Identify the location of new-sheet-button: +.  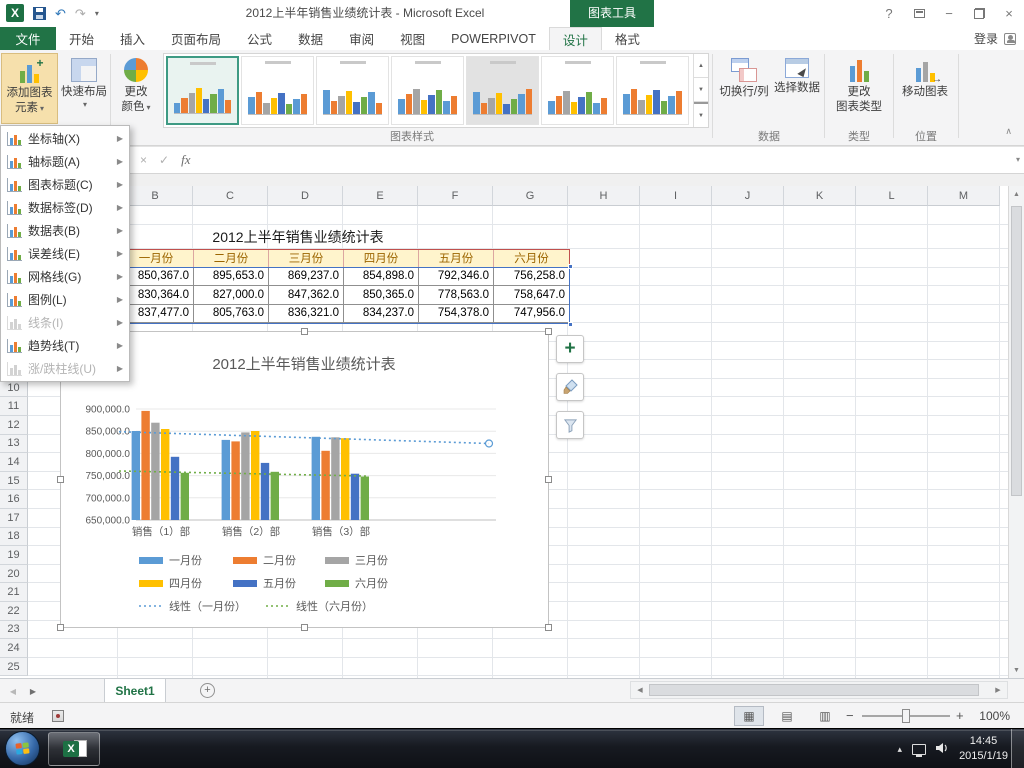
(207, 690).